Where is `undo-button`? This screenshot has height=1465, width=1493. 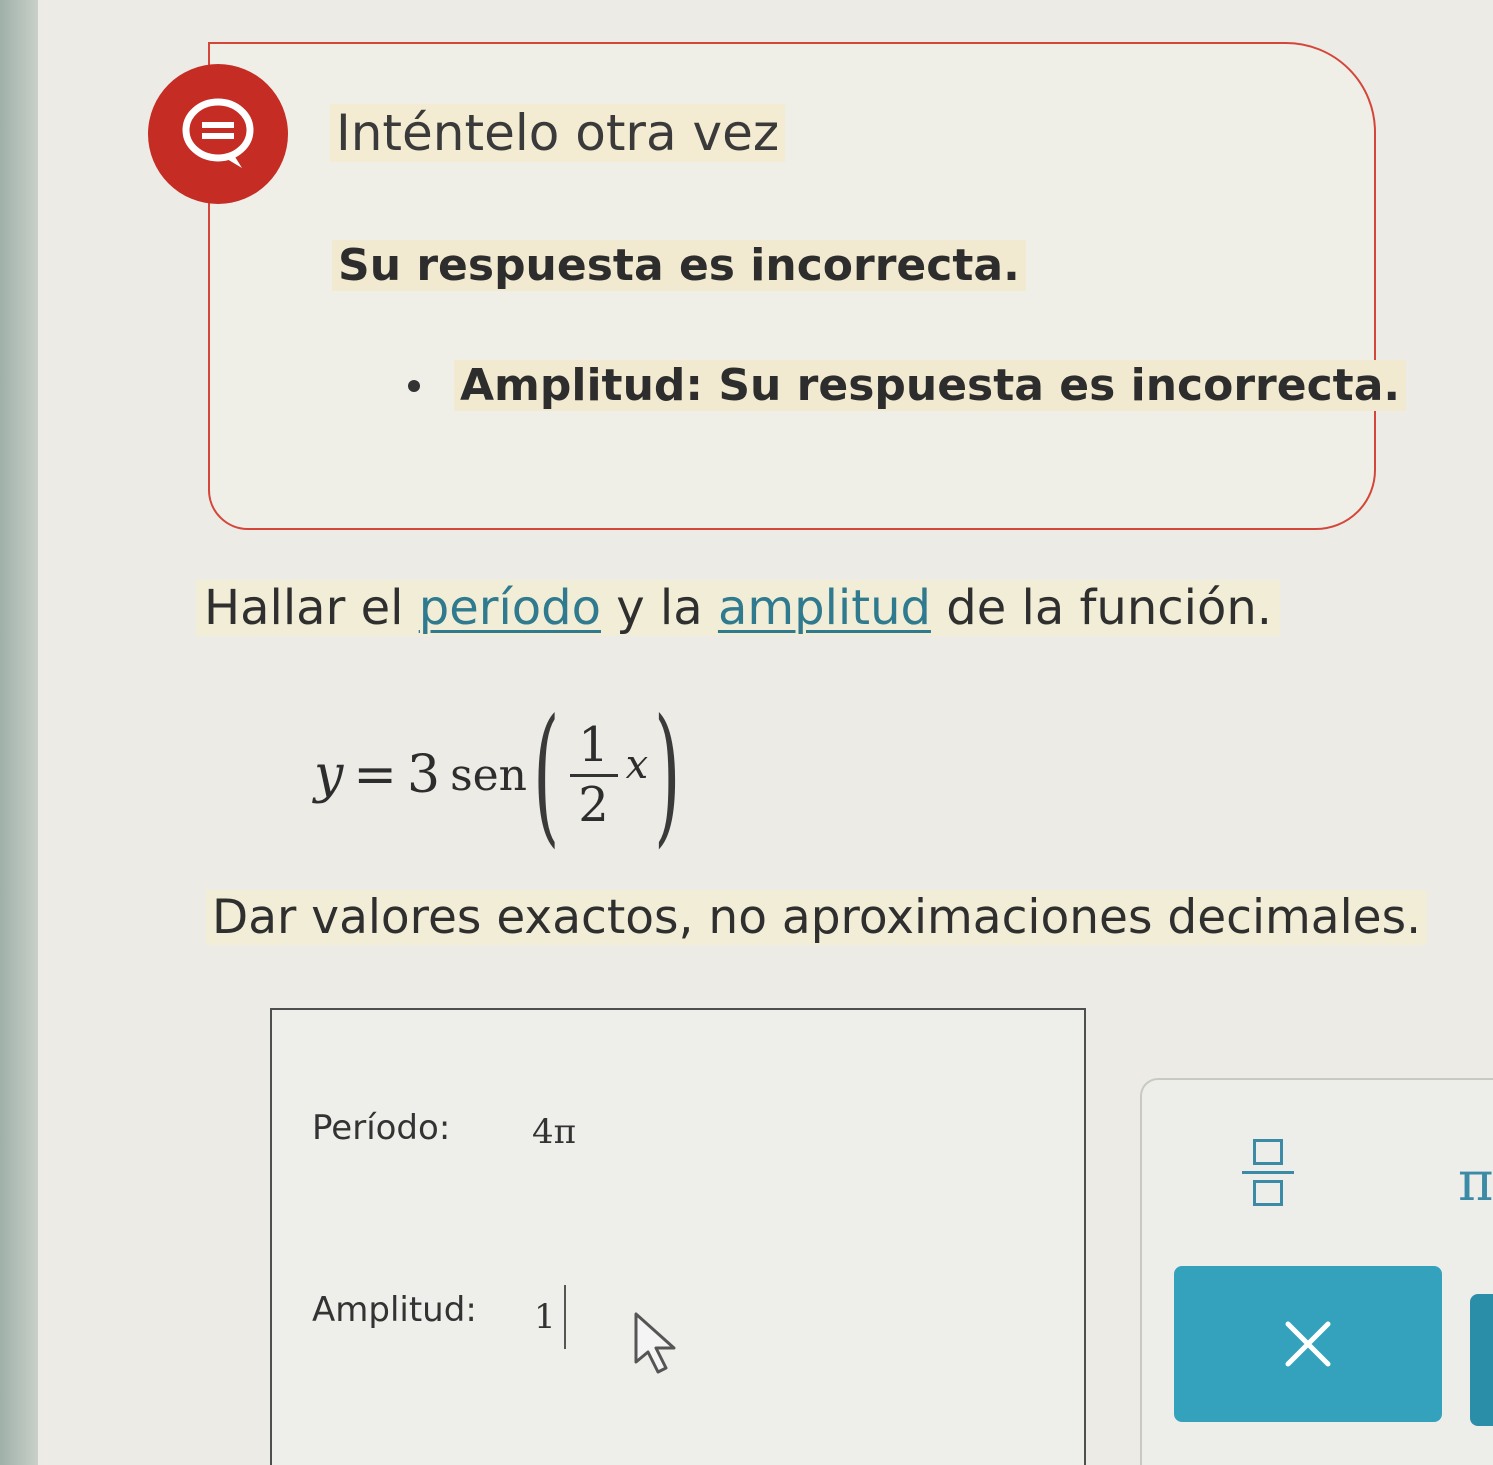 undo-button is located at coordinates (1481, 1360).